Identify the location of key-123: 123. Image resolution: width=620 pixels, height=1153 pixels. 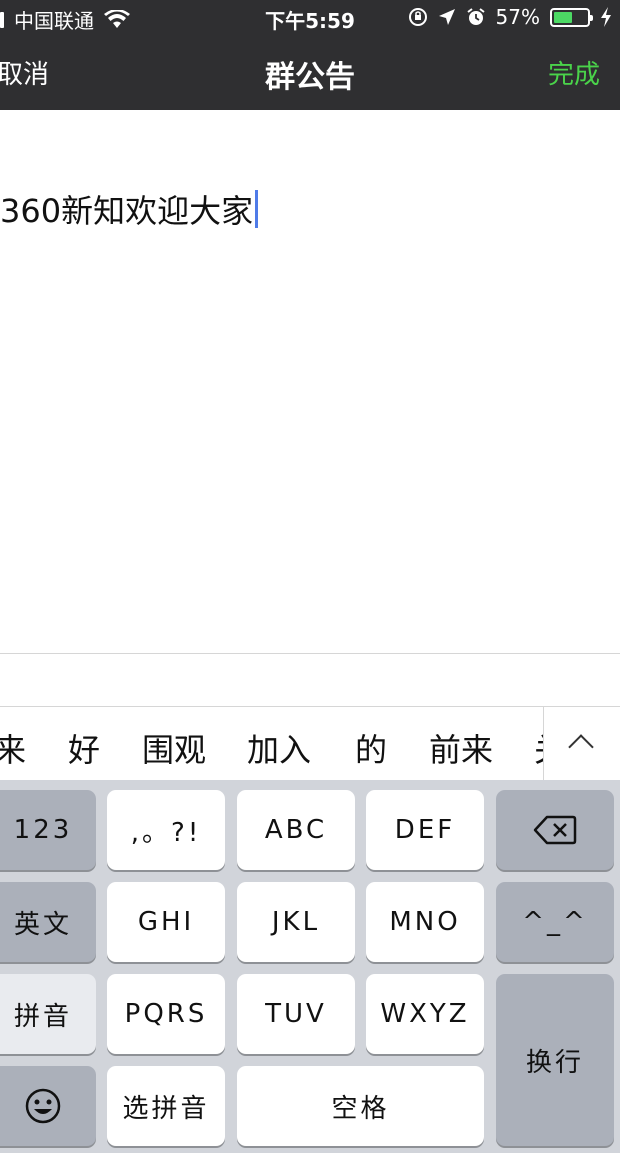
(48, 830).